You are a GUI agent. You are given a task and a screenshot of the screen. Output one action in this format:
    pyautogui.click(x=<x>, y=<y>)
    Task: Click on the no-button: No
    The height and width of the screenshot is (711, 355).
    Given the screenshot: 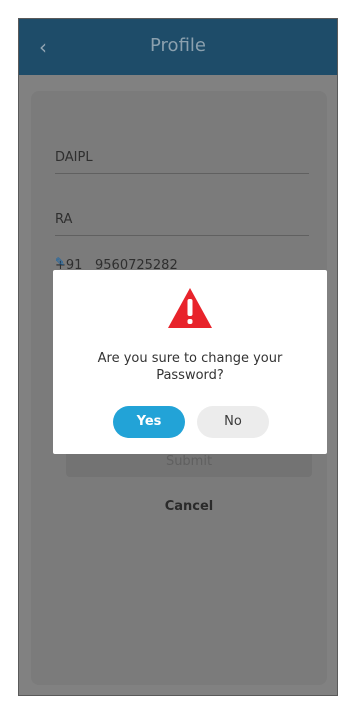 What is the action you would take?
    pyautogui.click(x=233, y=422)
    